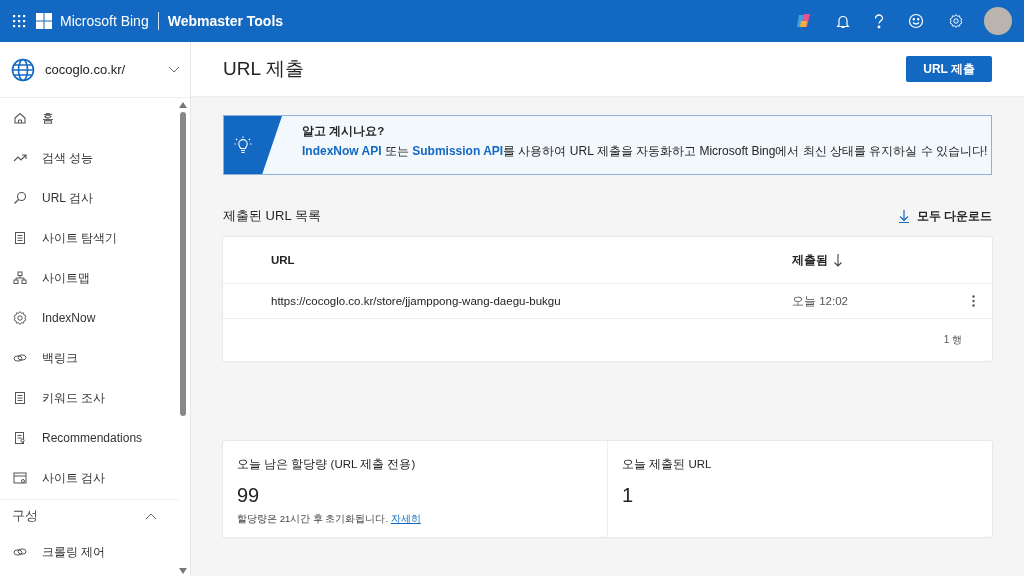 The width and height of the screenshot is (1024, 576). What do you see at coordinates (945, 216) in the screenshot?
I see `download-all-button: 모두 다운로드` at bounding box center [945, 216].